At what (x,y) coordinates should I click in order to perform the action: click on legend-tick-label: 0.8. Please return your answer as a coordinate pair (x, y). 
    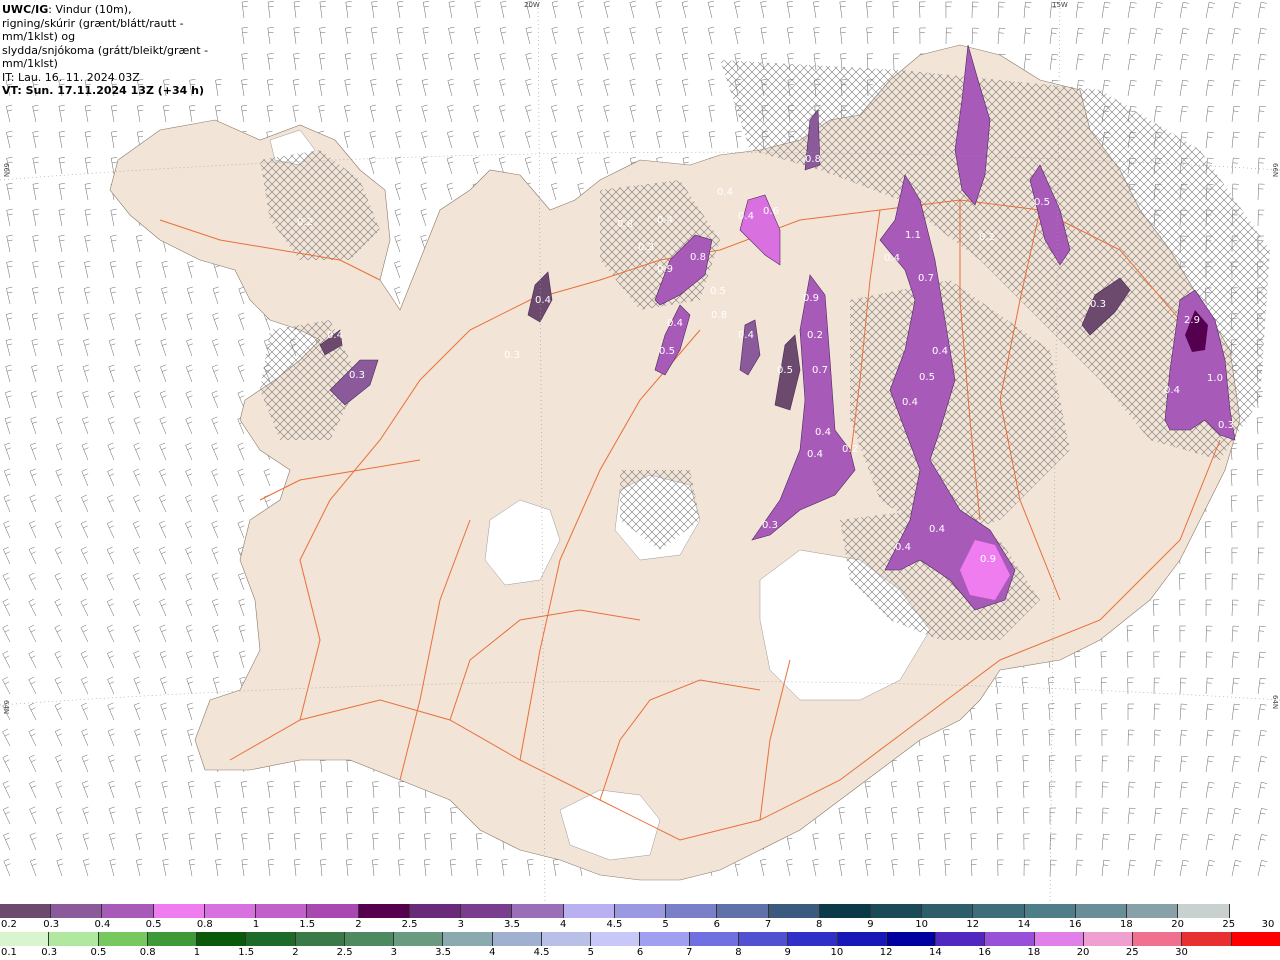
    Looking at the image, I should click on (204, 924).